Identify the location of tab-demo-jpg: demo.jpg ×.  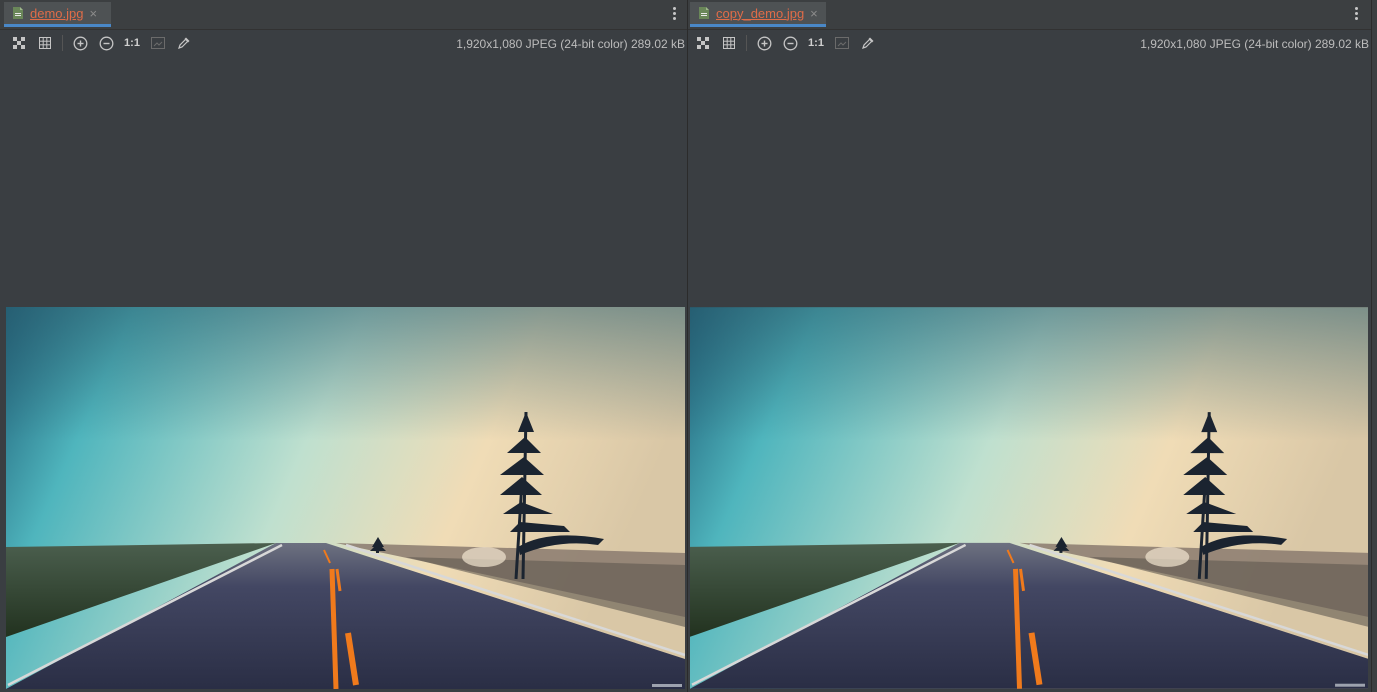
(57, 14).